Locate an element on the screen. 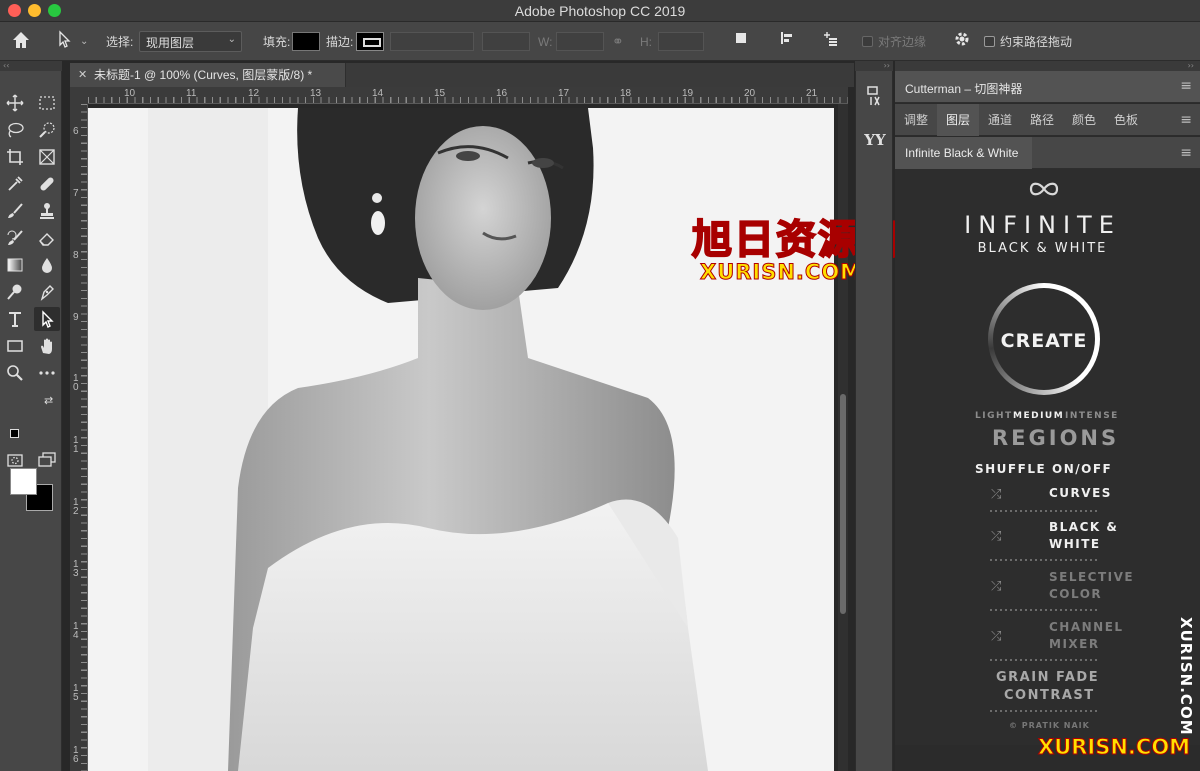  tab-color: 颜色 is located at coordinates (1084, 120).